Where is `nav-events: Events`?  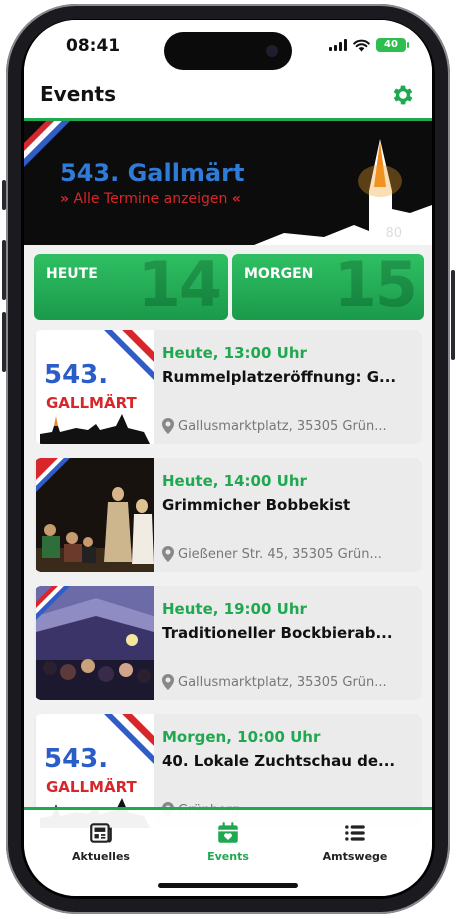 nav-events: Events is located at coordinates (228, 841).